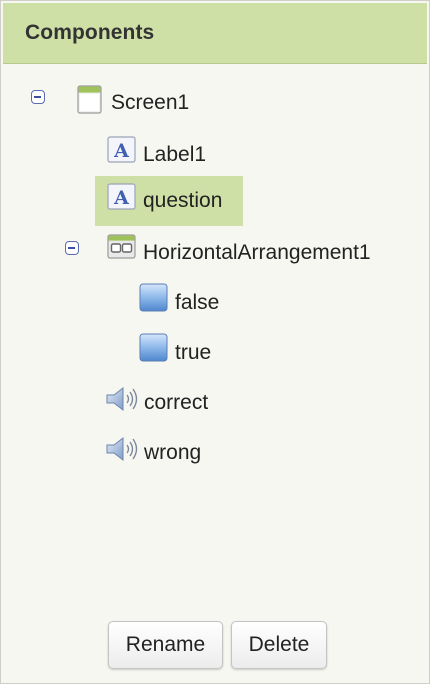  What do you see at coordinates (165, 645) in the screenshot?
I see `rename-button: Rename` at bounding box center [165, 645].